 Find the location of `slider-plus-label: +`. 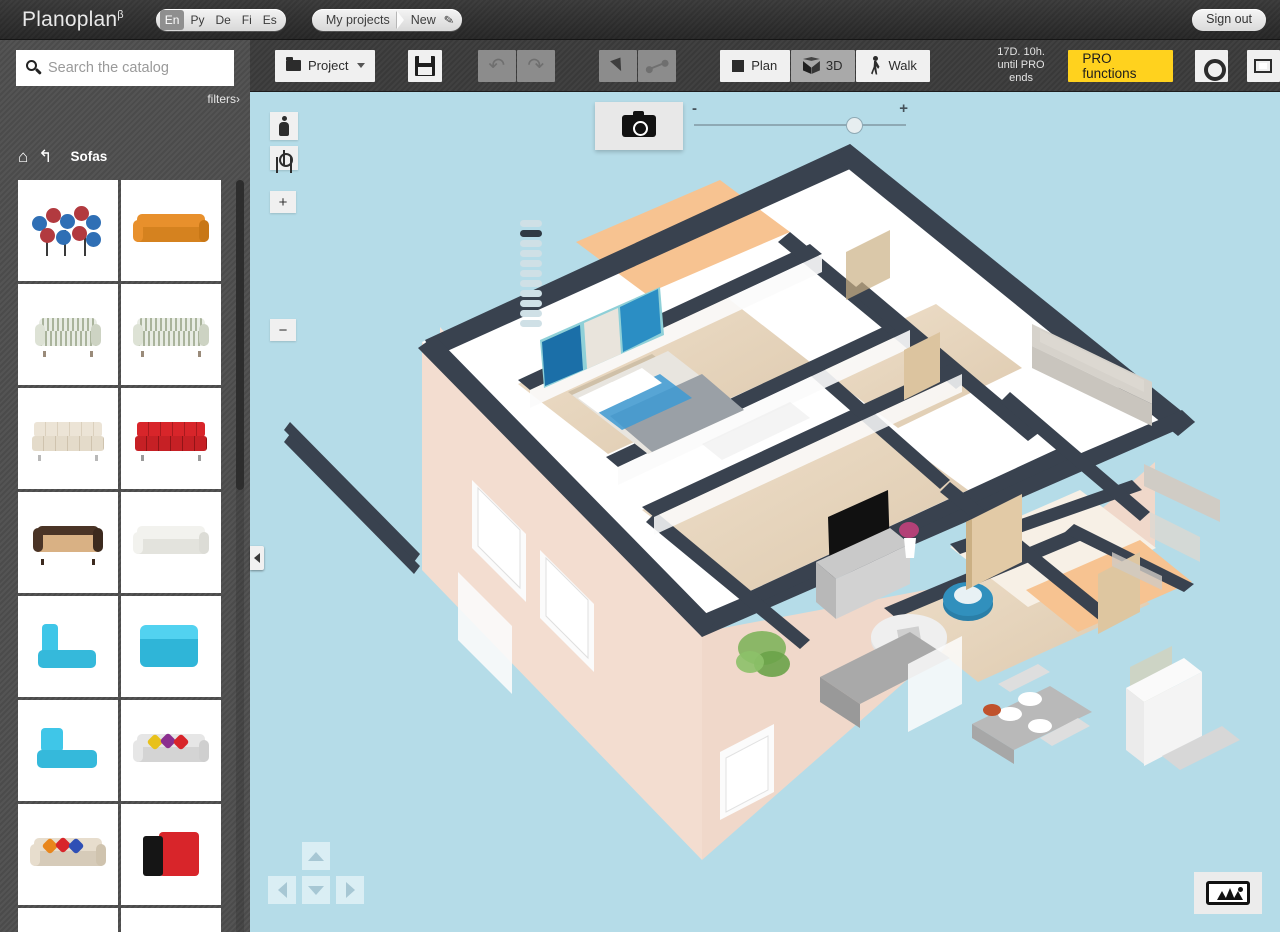

slider-plus-label: + is located at coordinates (903, 108).